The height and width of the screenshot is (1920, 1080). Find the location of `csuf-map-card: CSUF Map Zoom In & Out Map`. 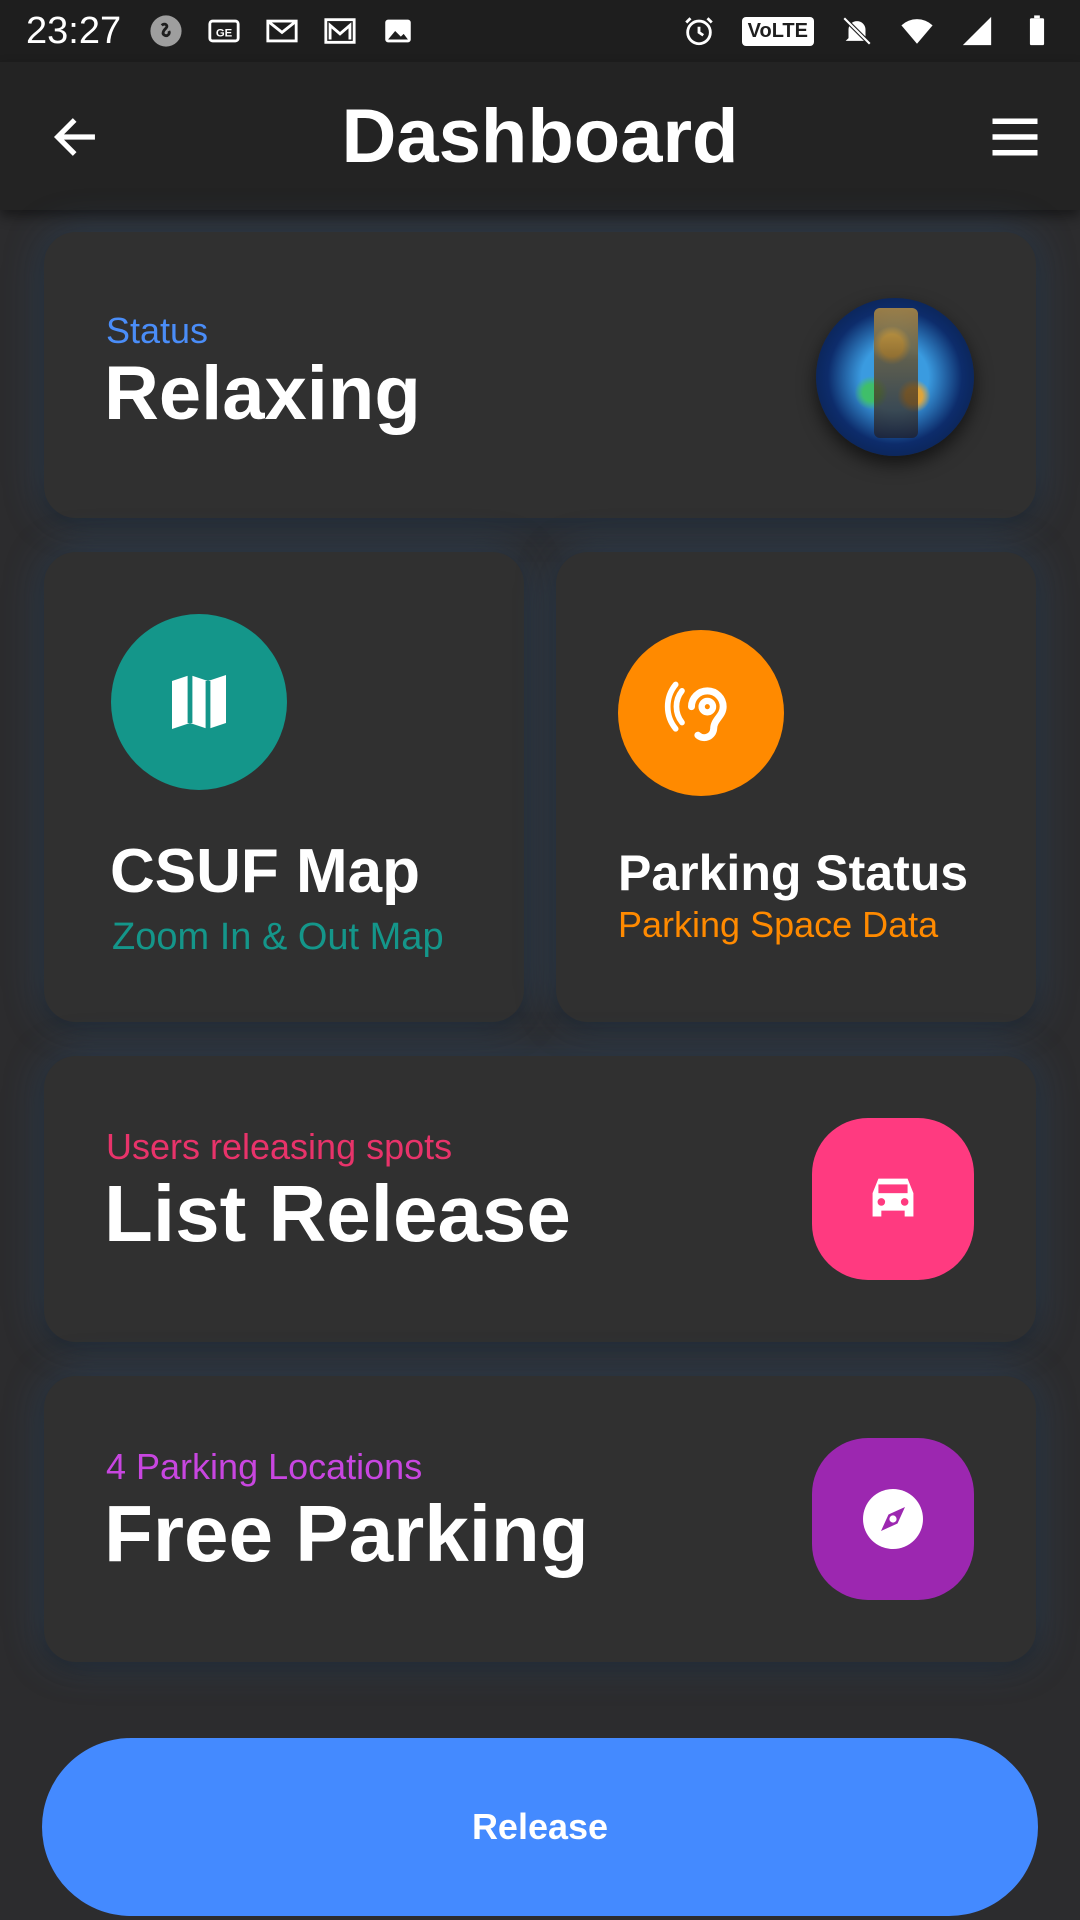

csuf-map-card: CSUF Map Zoom In & Out Map is located at coordinates (284, 787).